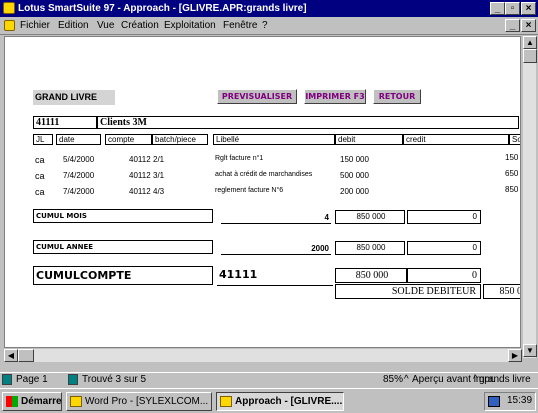 The height and width of the screenshot is (413, 538). I want to click on doc-close-button: ×, so click(528, 25).